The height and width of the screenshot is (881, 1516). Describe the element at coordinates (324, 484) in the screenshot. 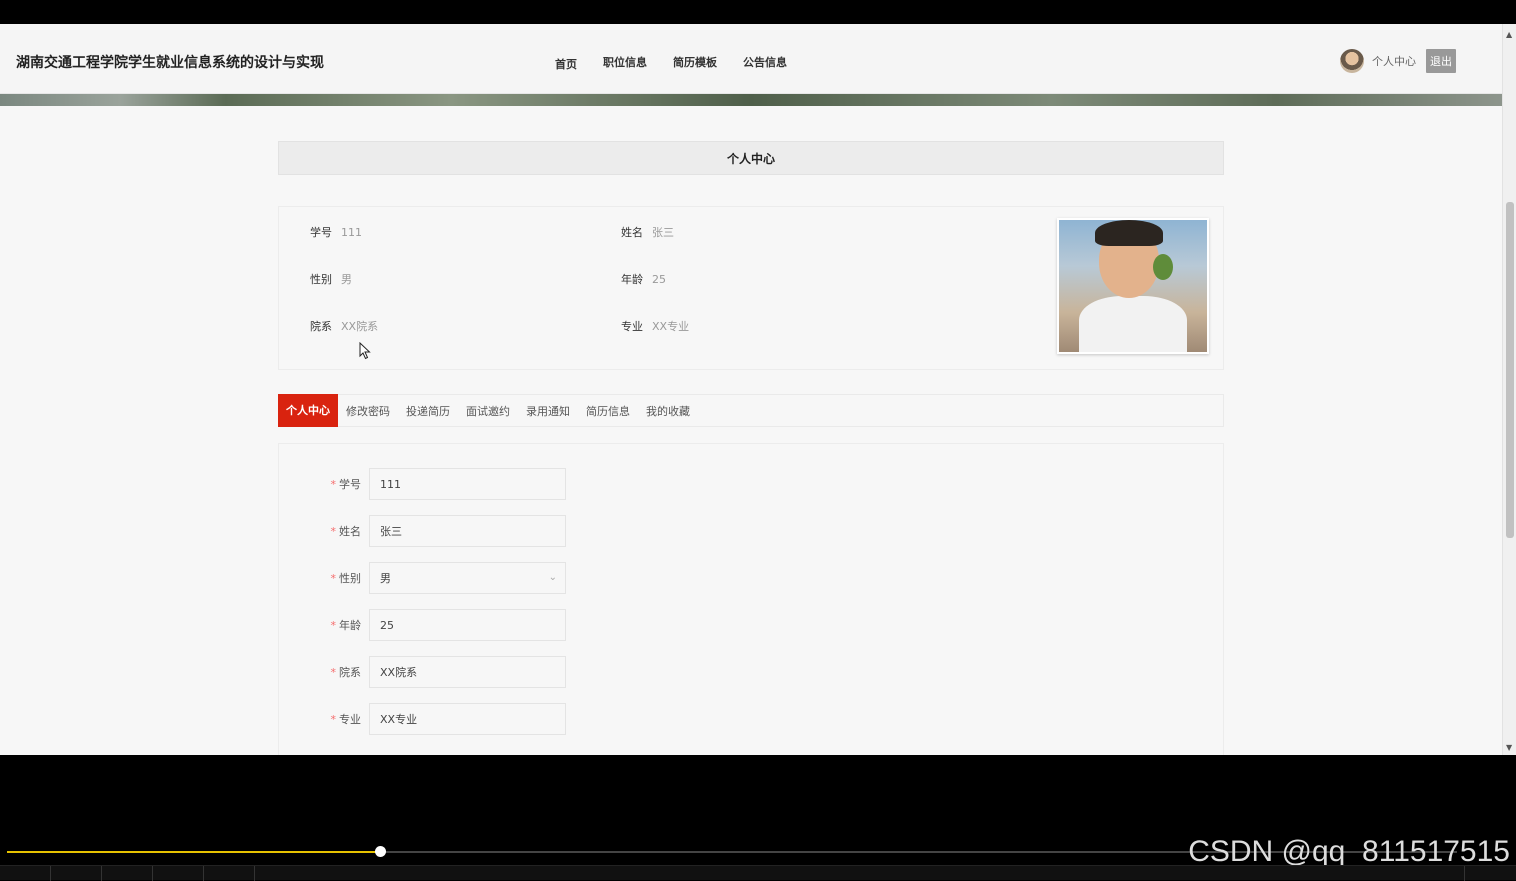

I see `form-label: * 学号` at that location.